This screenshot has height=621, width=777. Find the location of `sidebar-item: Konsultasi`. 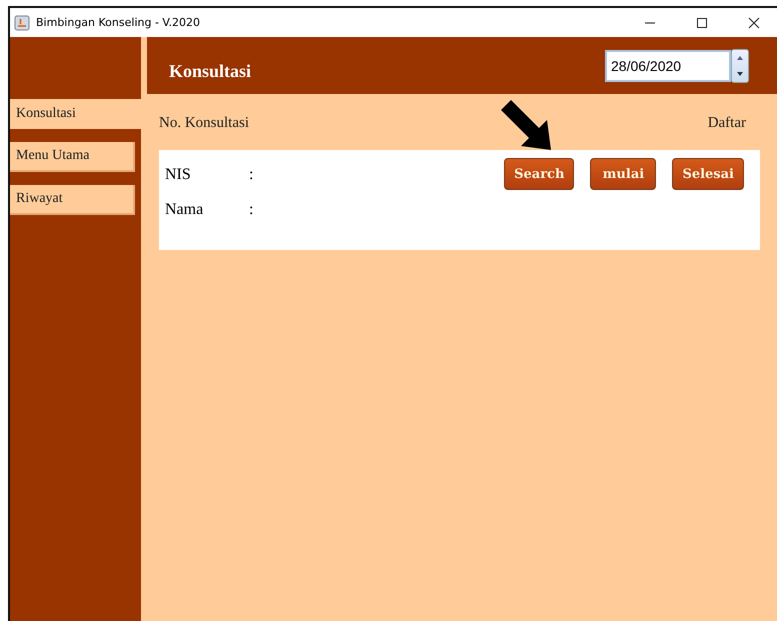

sidebar-item: Konsultasi is located at coordinates (75, 114).